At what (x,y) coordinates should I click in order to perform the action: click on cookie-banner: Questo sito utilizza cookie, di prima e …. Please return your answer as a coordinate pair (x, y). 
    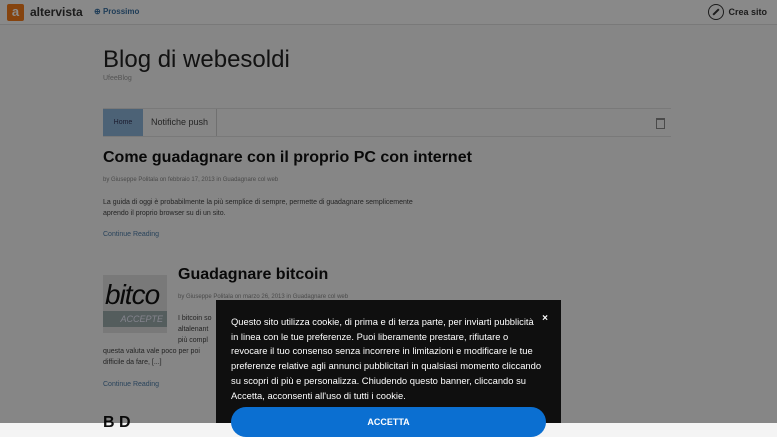
    Looking at the image, I should click on (388, 368).